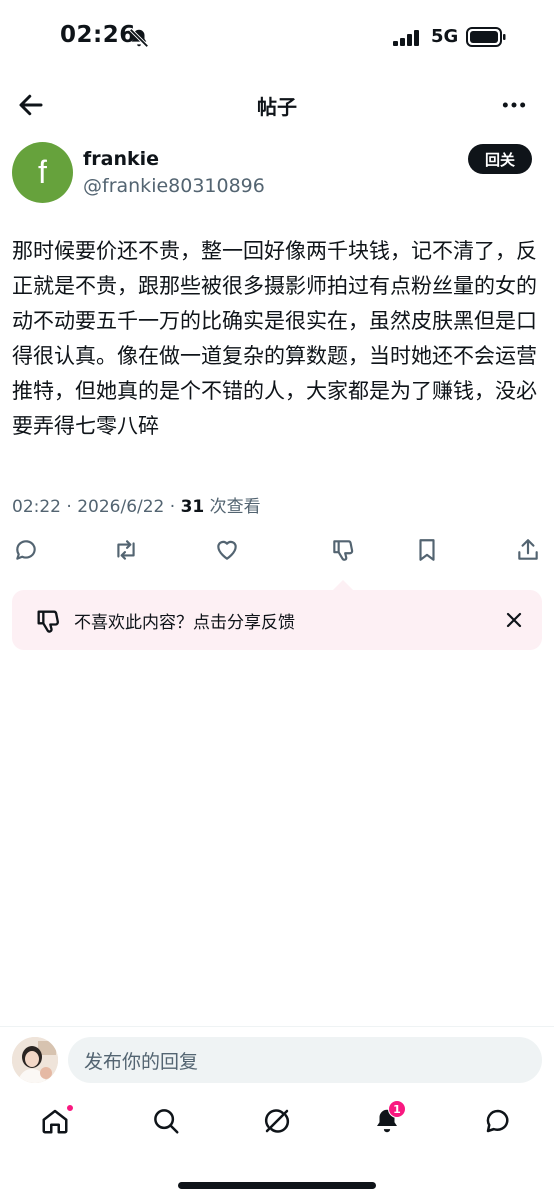 Image resolution: width=554 pixels, height=1200 pixels. I want to click on feedback-banner: 不喜欢此内容？点击分享反馈, so click(277, 620).